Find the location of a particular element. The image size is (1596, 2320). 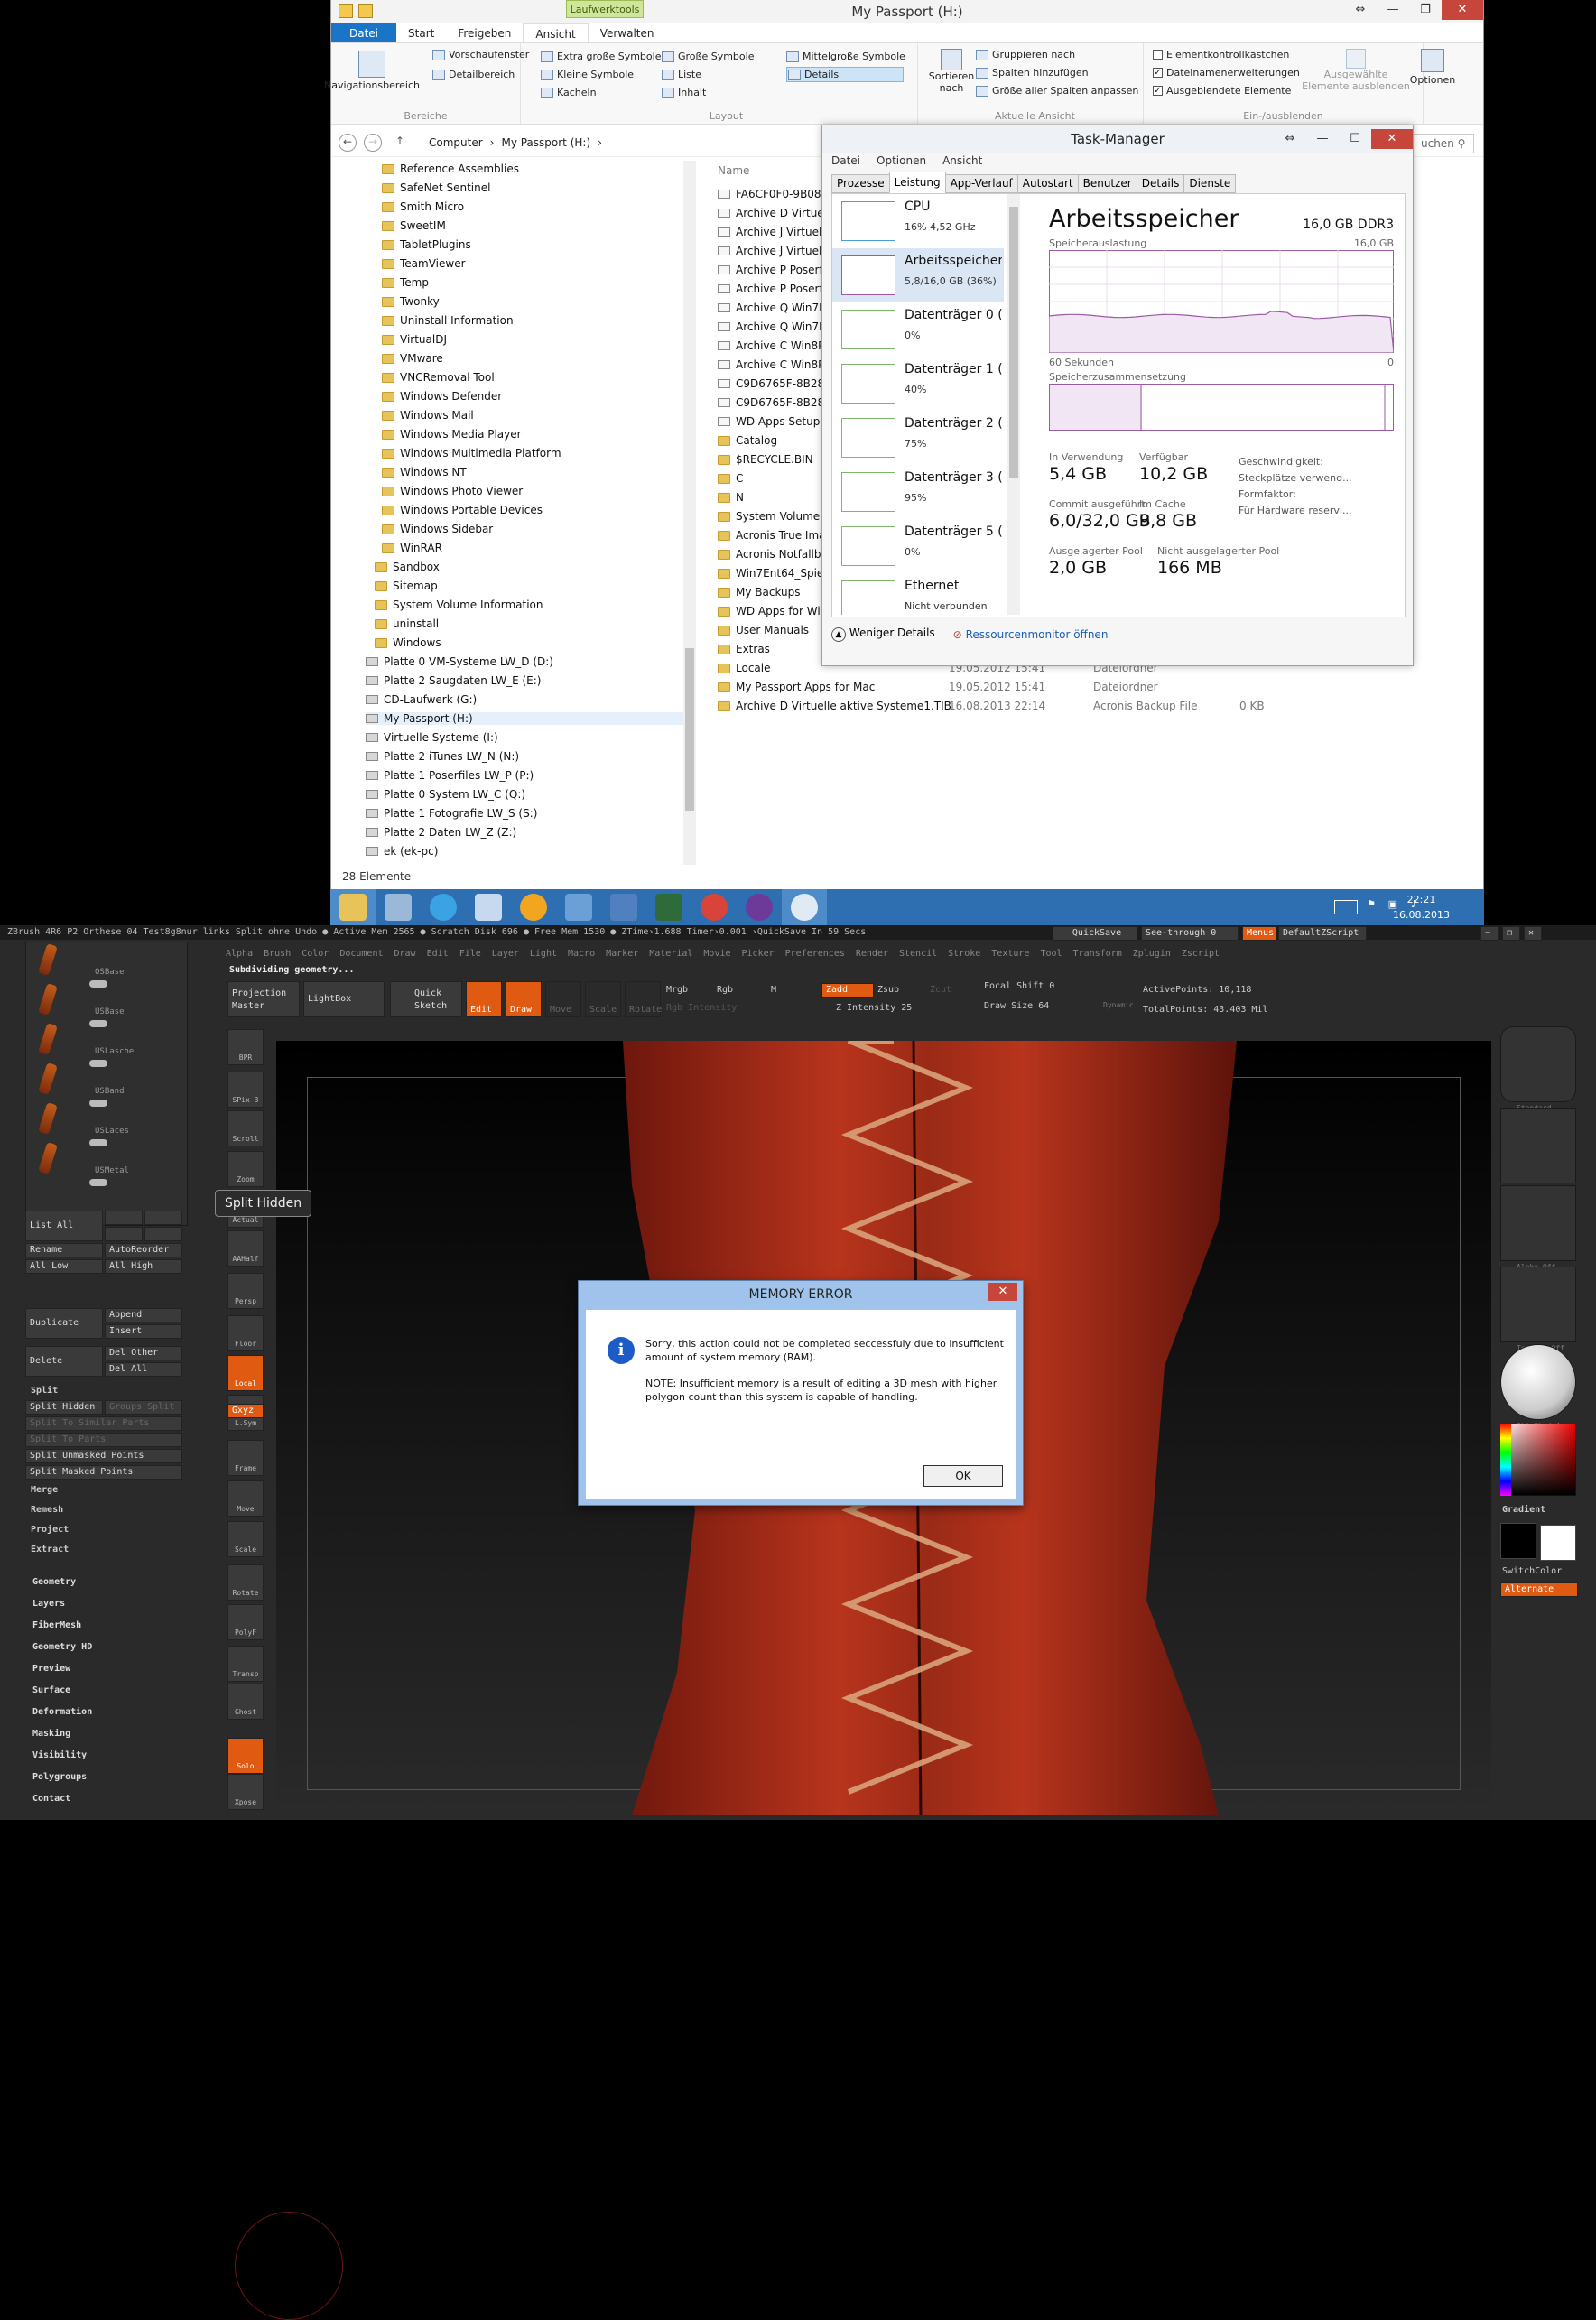

layout-medium: Mittelgroße Symbole is located at coordinates (846, 57).